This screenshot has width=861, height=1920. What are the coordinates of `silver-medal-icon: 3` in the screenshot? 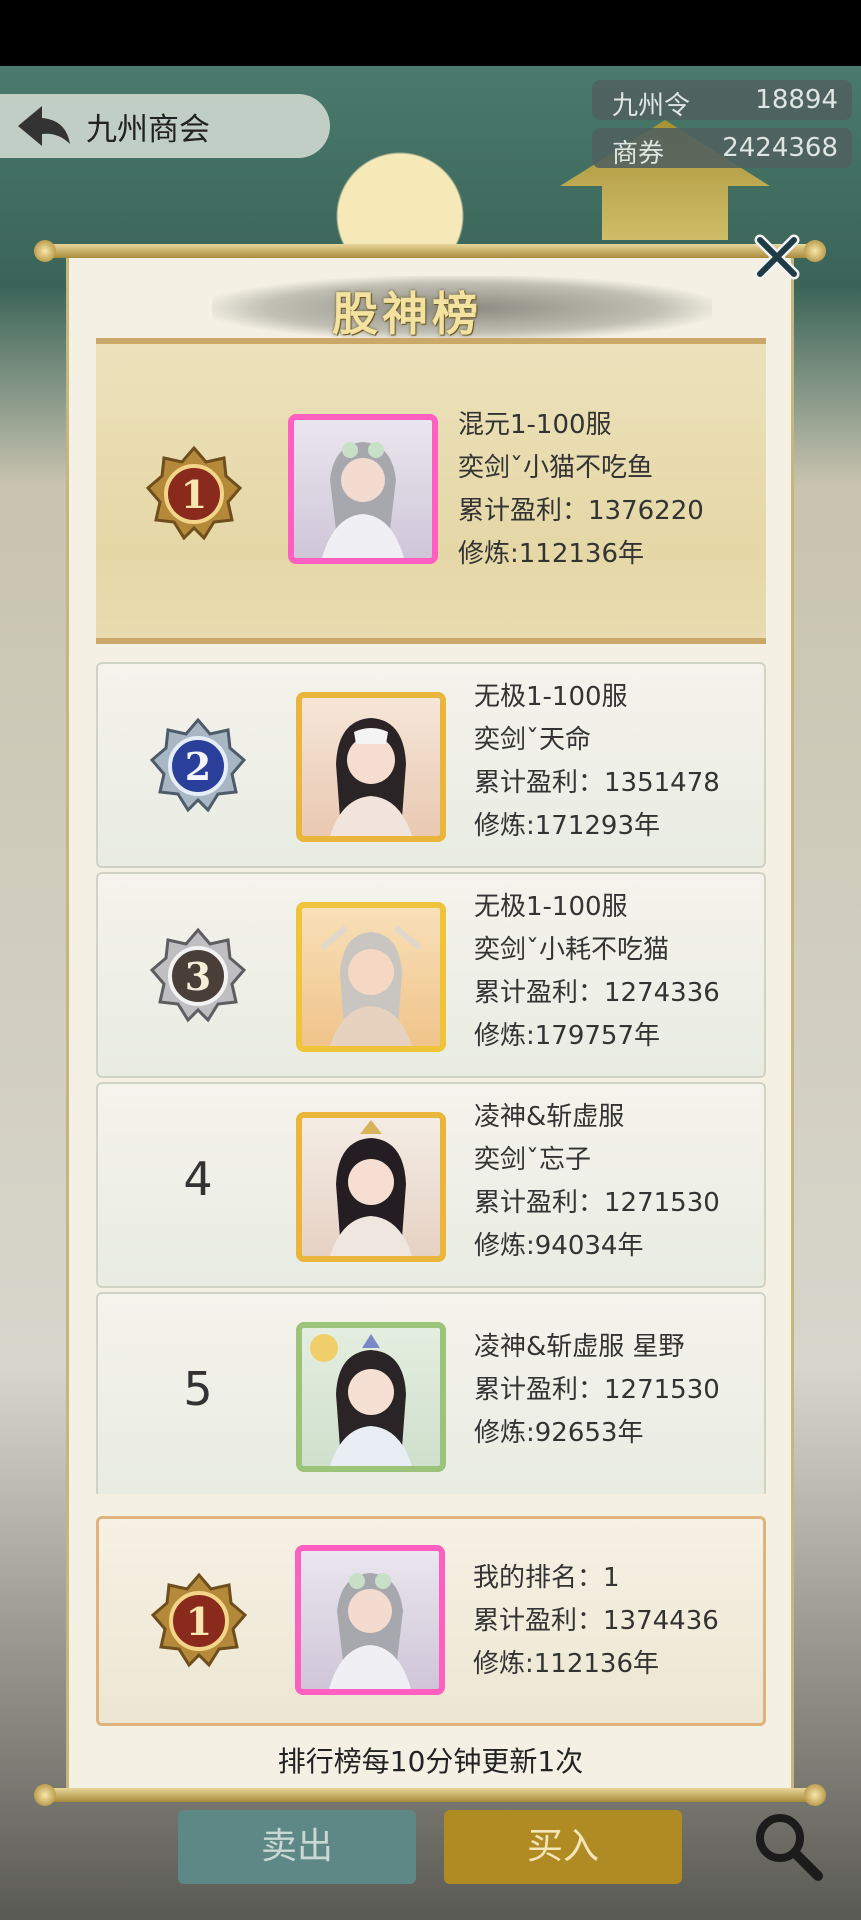 It's located at (198, 975).